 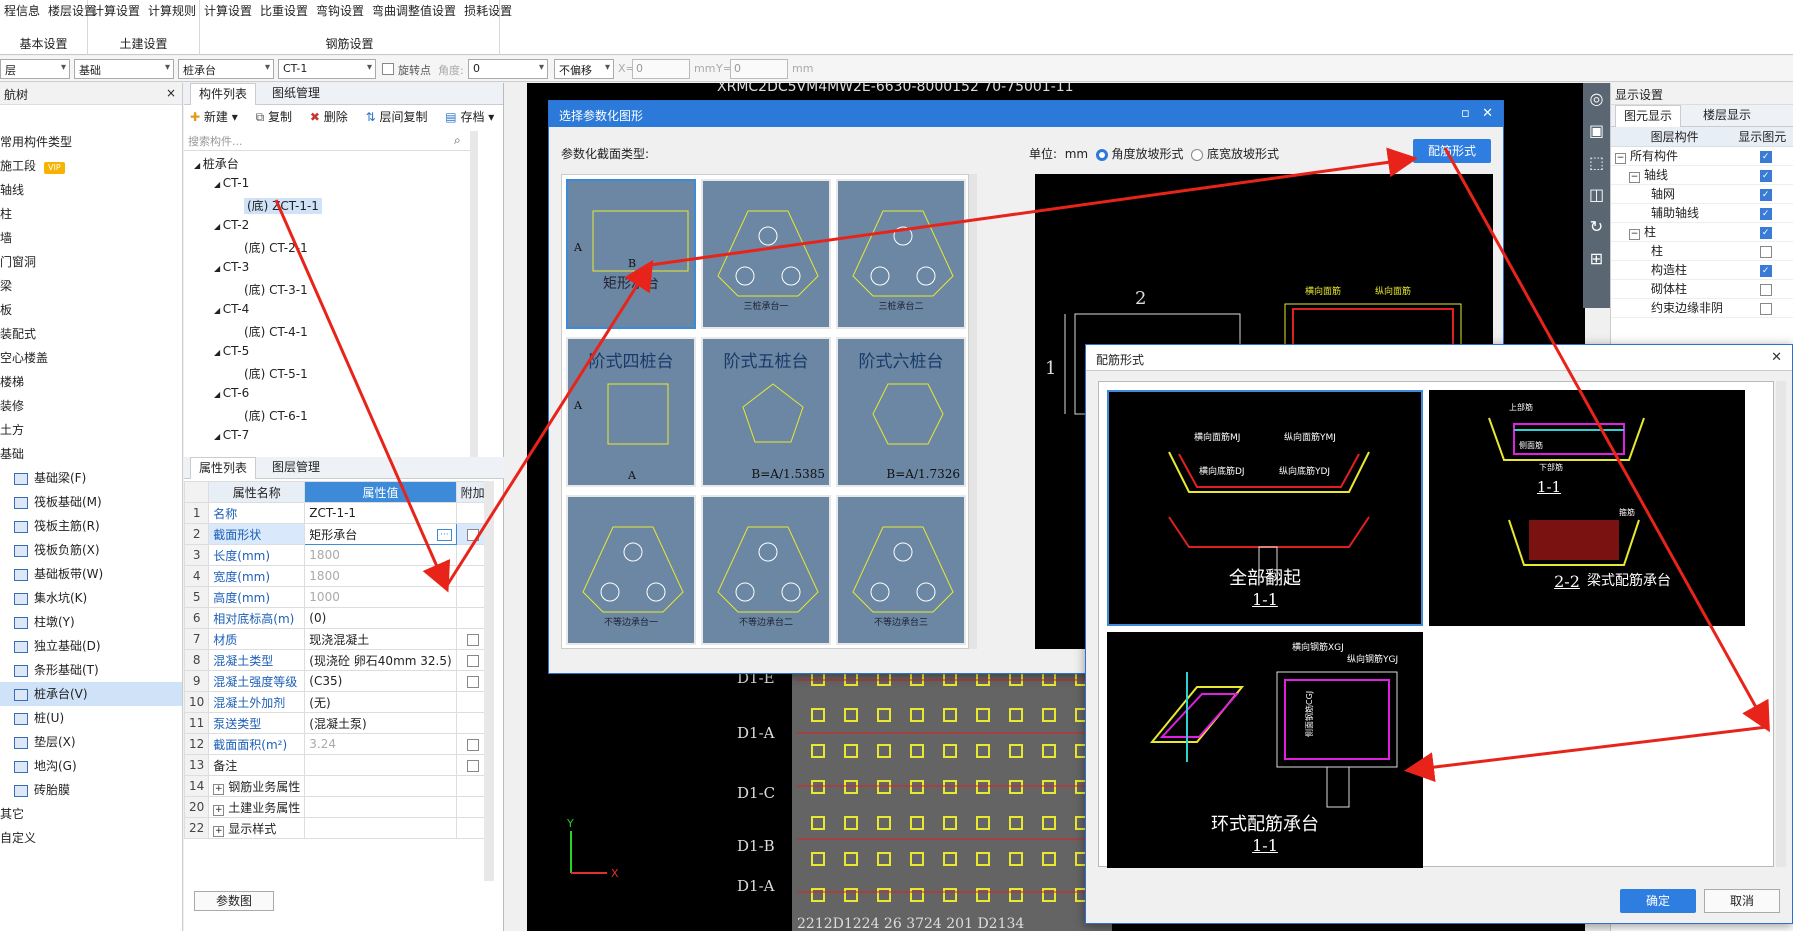 I want to click on property-value: ZCT-1-1, so click(x=380, y=513).